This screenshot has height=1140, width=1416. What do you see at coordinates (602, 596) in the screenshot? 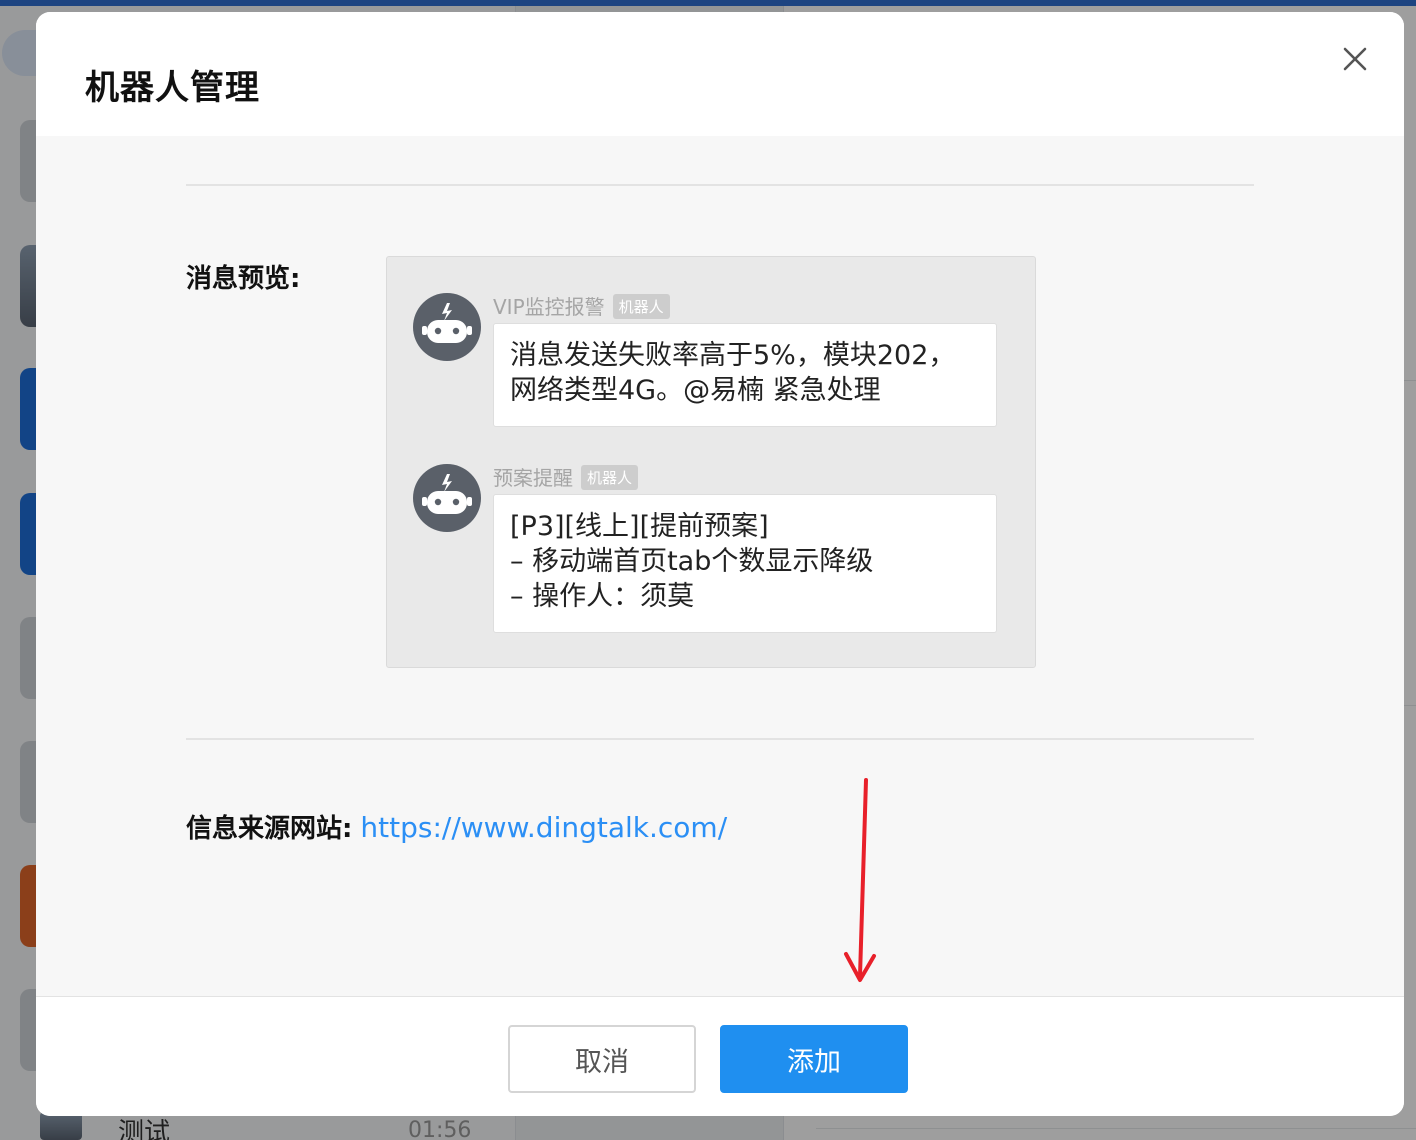
I see `message-line: – 操作人：须莫` at bounding box center [602, 596].